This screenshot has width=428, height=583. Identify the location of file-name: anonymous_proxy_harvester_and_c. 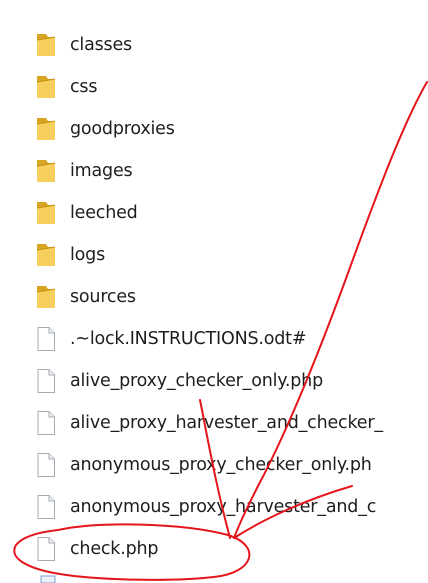
(223, 507).